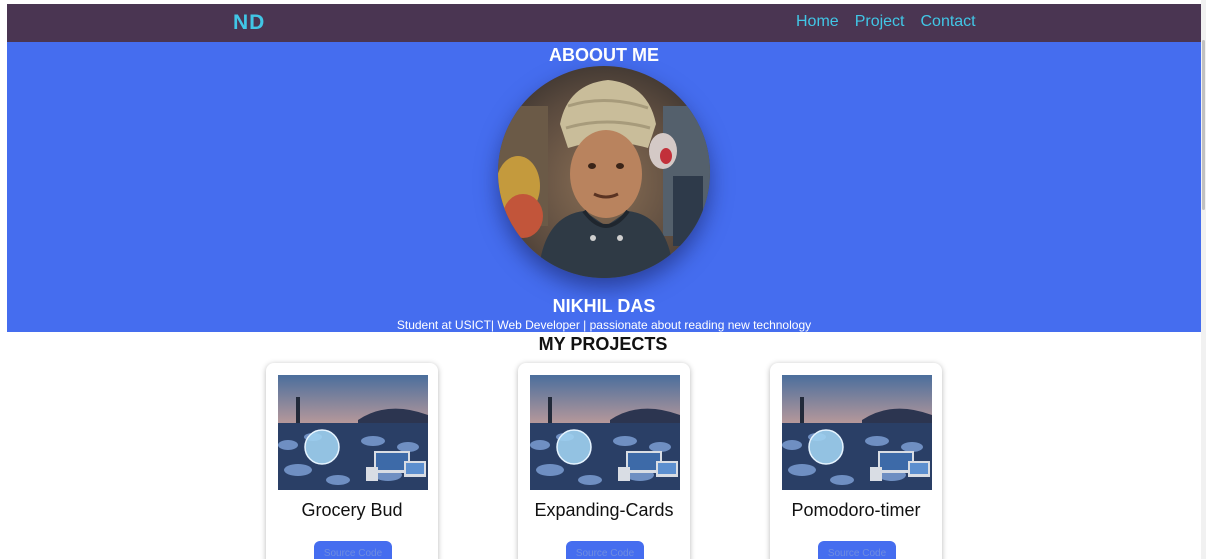 The image size is (1206, 559). I want to click on brand-logo: ND, so click(249, 23).